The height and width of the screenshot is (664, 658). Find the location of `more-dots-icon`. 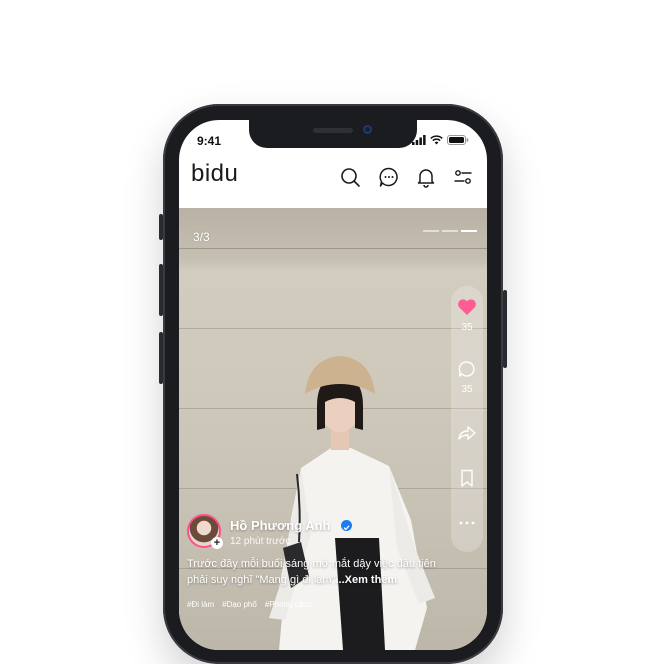

more-dots-icon is located at coordinates (467, 523).